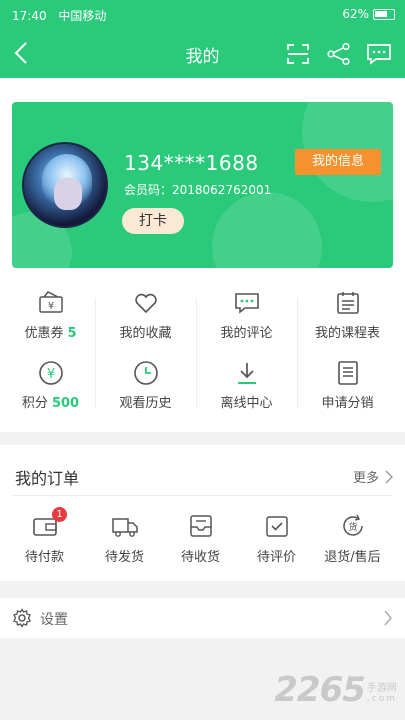 This screenshot has height=720, width=405. Describe the element at coordinates (352, 557) in the screenshot. I see `return-aftersale-label: 退货/售后` at that location.